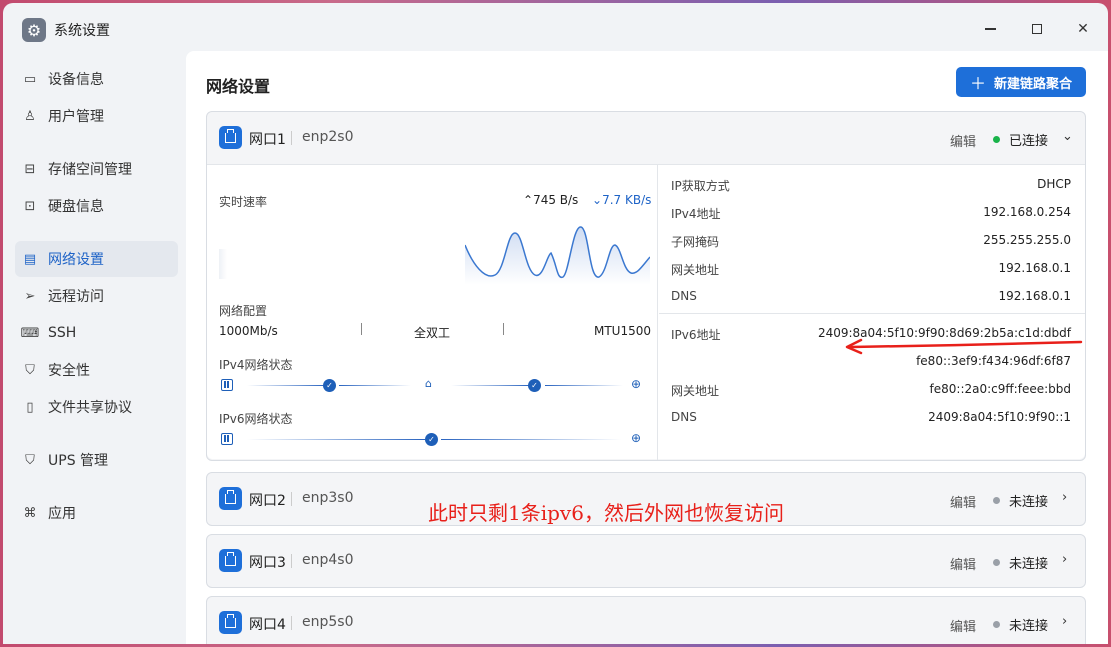 Image resolution: width=1111 pixels, height=647 pixels. Describe the element at coordinates (964, 346) in the screenshot. I see `annotation-arrow` at that location.